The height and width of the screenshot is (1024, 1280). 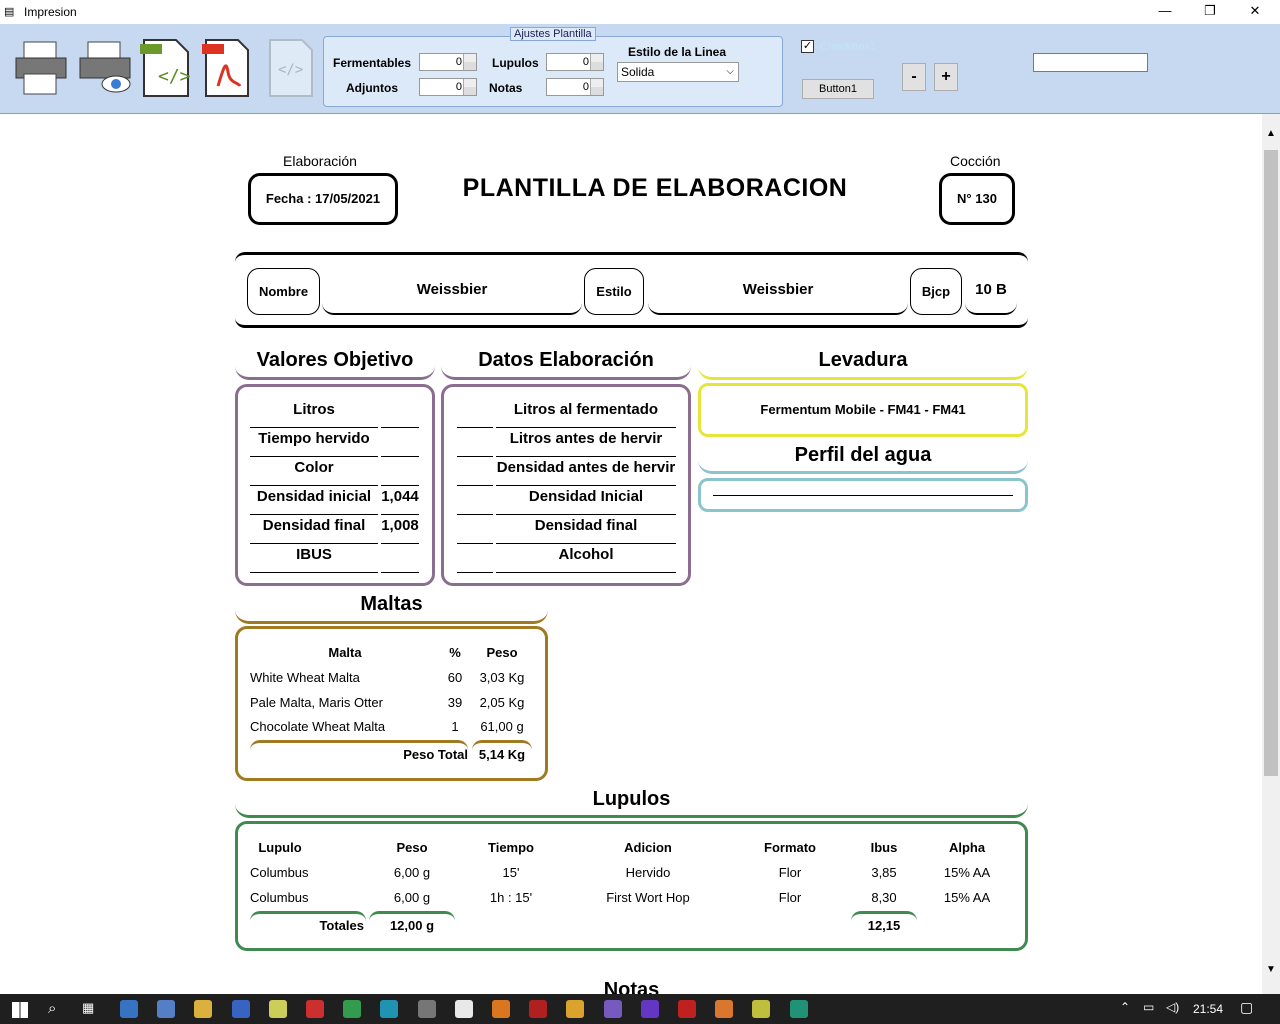 I want to click on elaboracion-label: Elaboración, so click(x=320, y=161).